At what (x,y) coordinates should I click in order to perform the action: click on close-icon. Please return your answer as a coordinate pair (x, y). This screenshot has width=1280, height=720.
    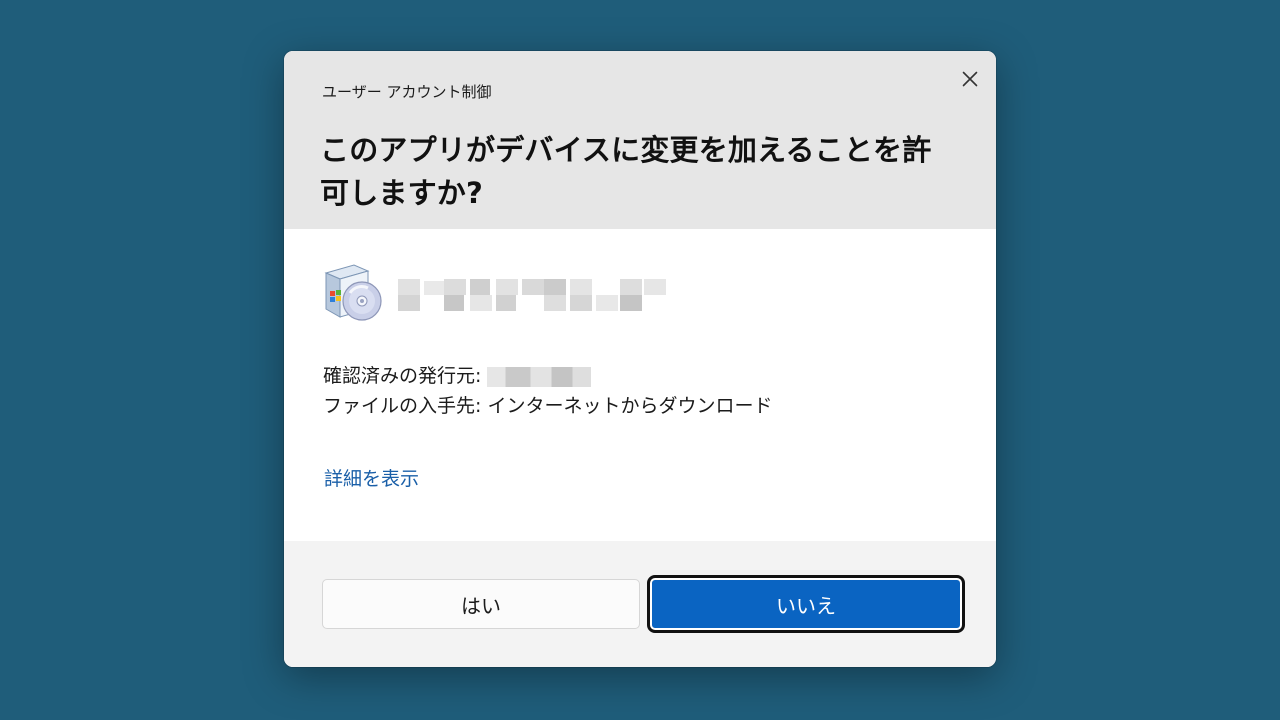
    Looking at the image, I should click on (970, 79).